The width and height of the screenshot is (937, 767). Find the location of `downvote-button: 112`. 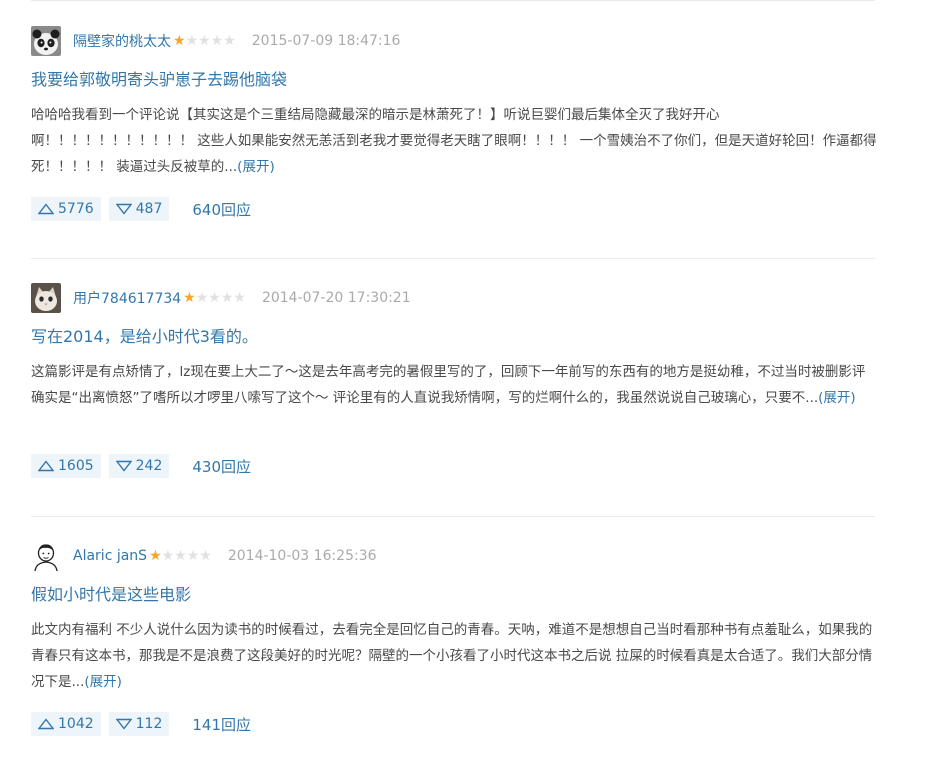

downvote-button: 112 is located at coordinates (139, 724).